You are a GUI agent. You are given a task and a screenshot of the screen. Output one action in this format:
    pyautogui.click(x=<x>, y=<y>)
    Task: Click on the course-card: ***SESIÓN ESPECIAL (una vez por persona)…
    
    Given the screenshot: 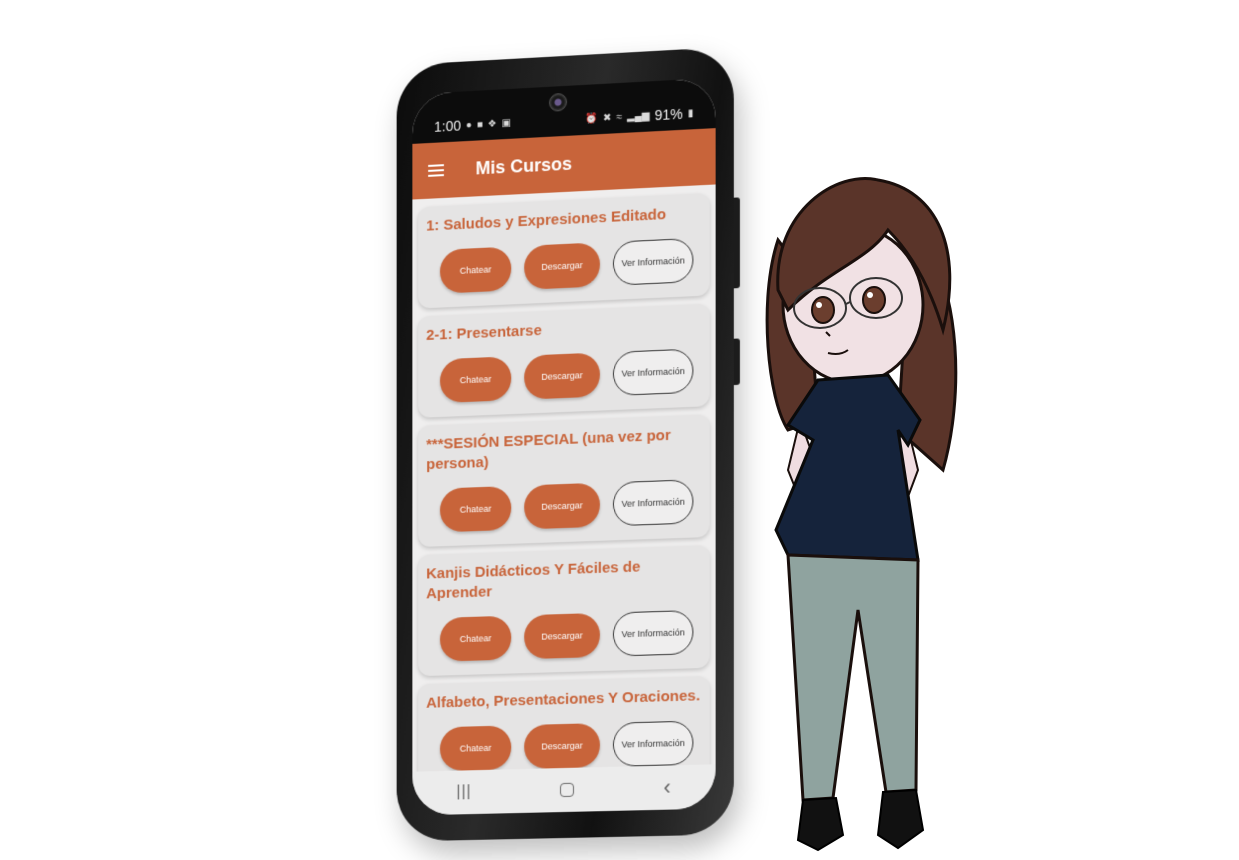 What is the action you would take?
    pyautogui.click(x=563, y=480)
    